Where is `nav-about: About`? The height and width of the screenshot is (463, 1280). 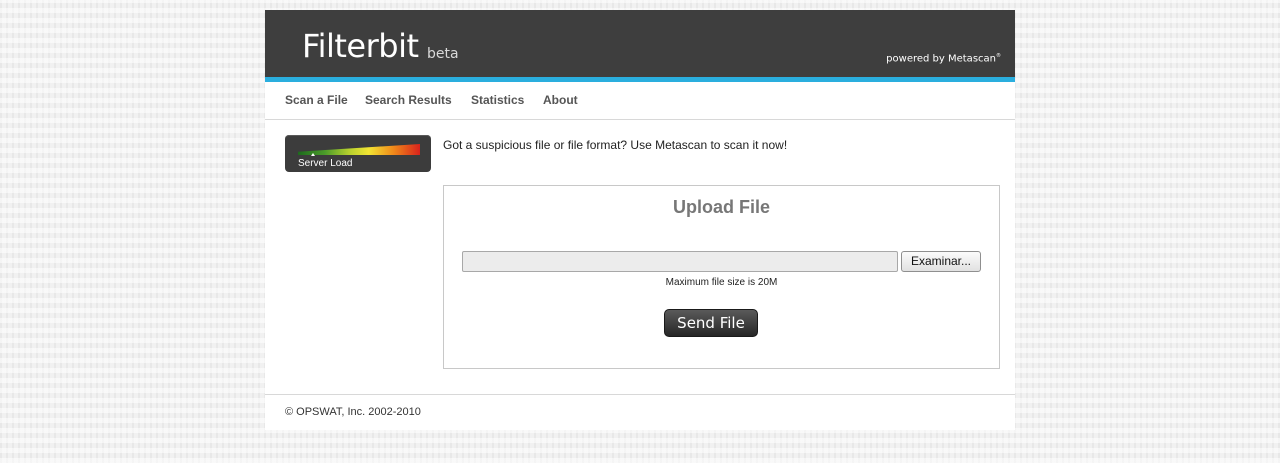 nav-about: About is located at coordinates (560, 100).